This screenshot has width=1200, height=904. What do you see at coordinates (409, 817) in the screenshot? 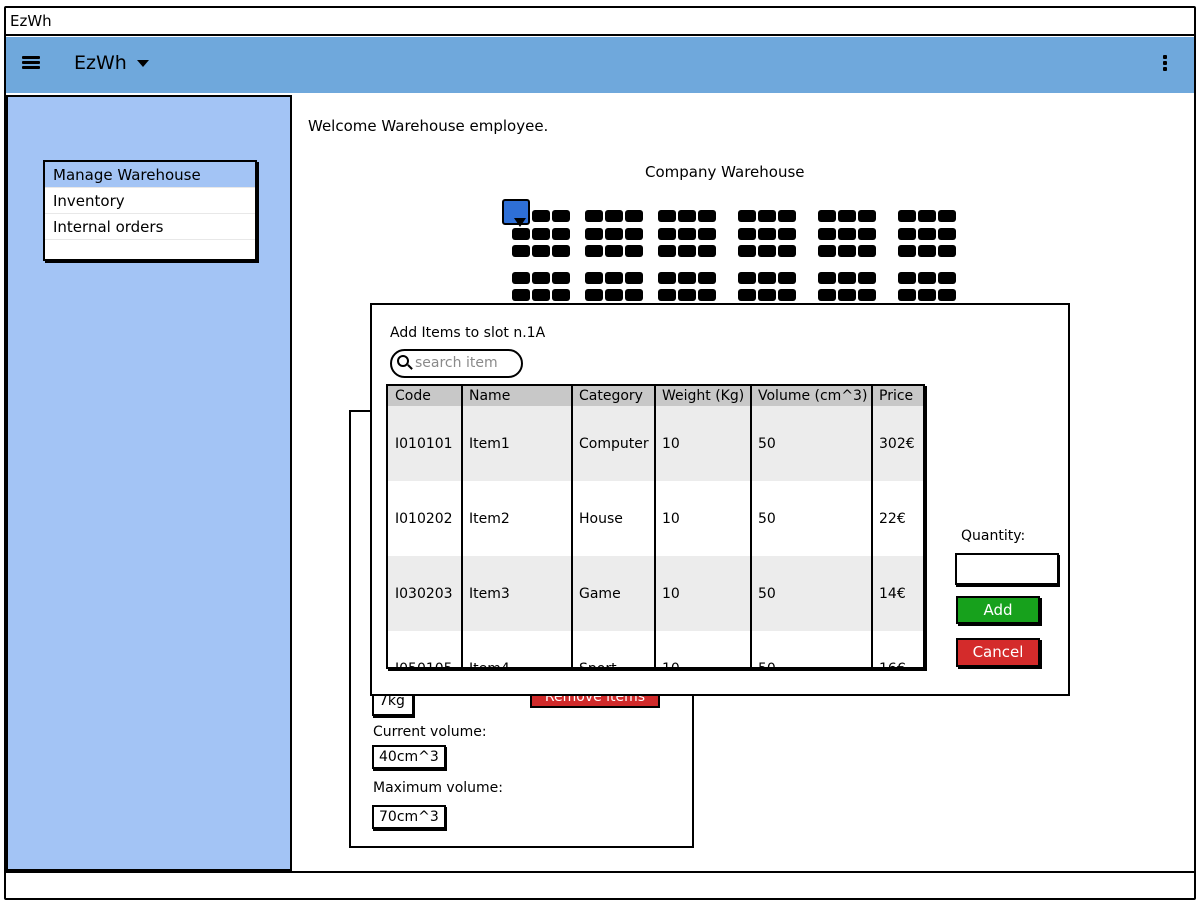
I see `maximum-volume-value: 70cm^3` at bounding box center [409, 817].